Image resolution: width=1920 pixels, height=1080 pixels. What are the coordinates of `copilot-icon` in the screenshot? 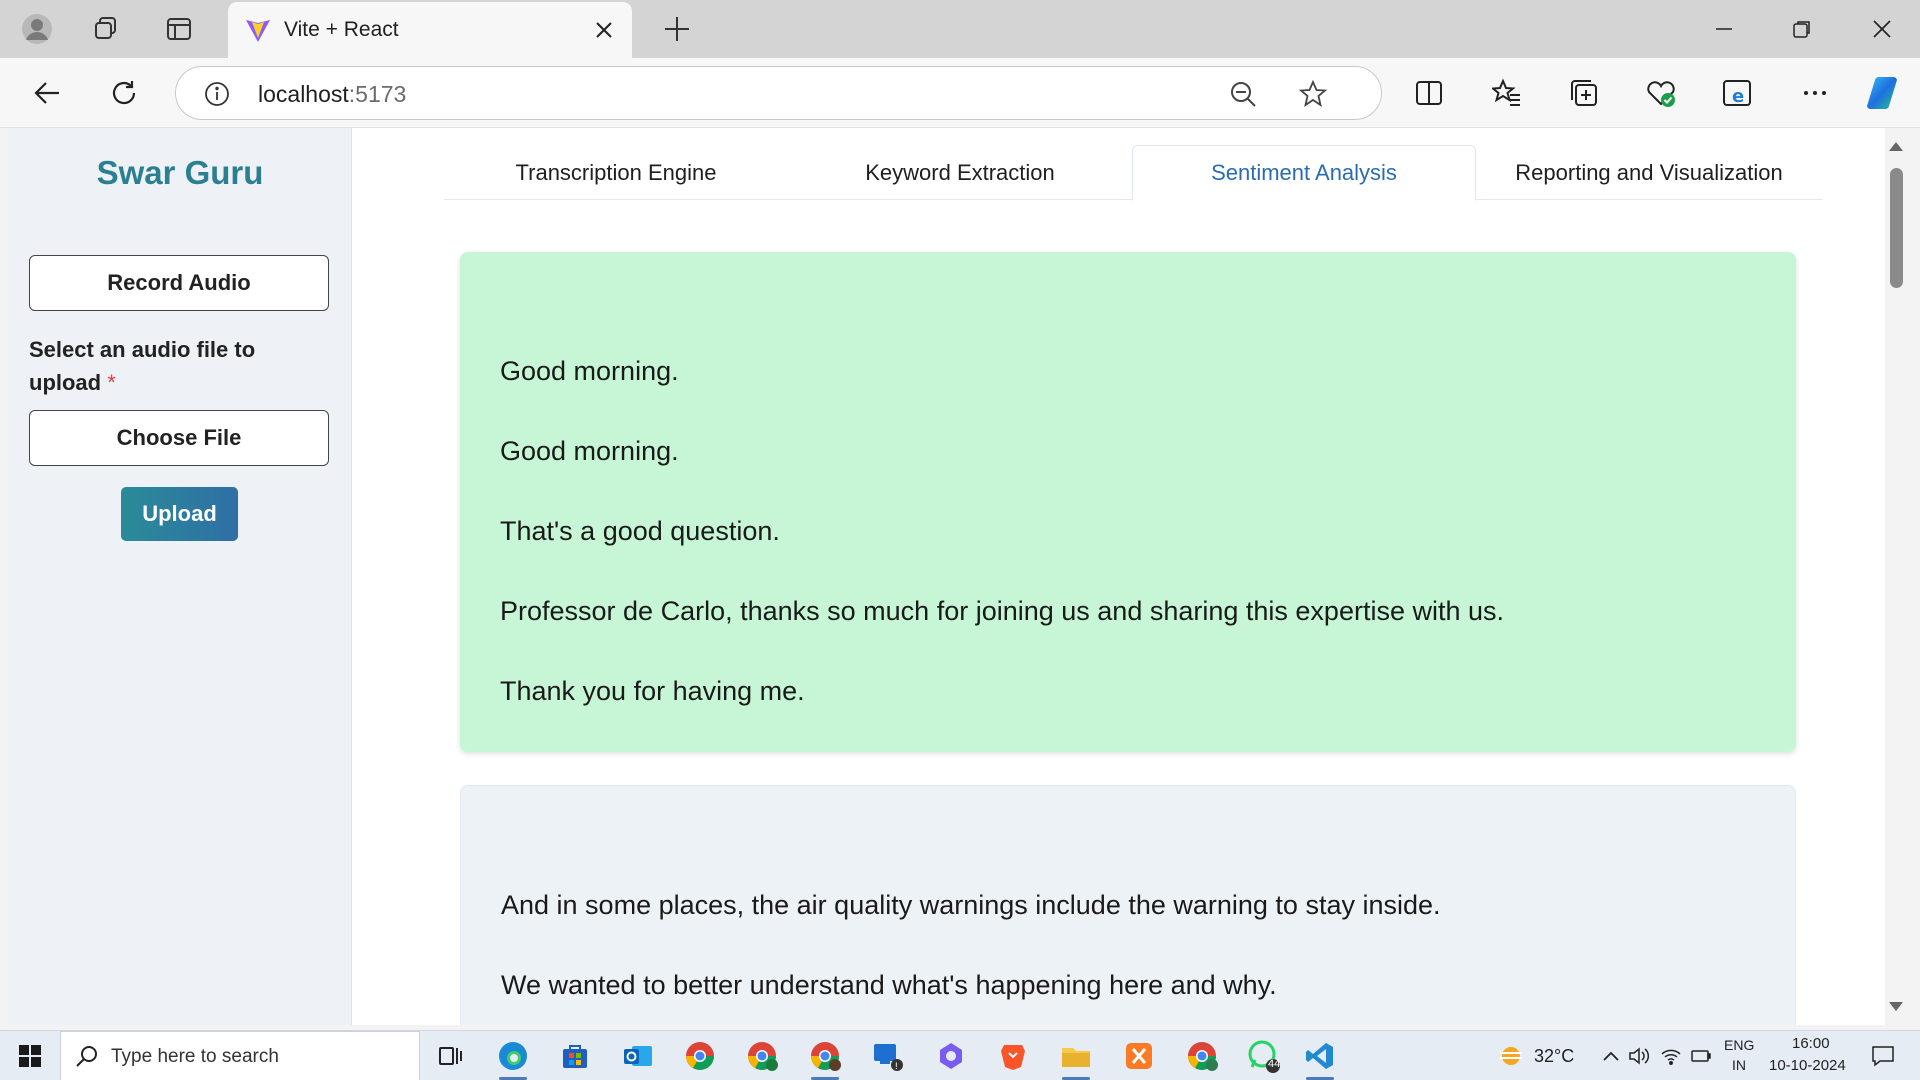 It's located at (1883, 93).